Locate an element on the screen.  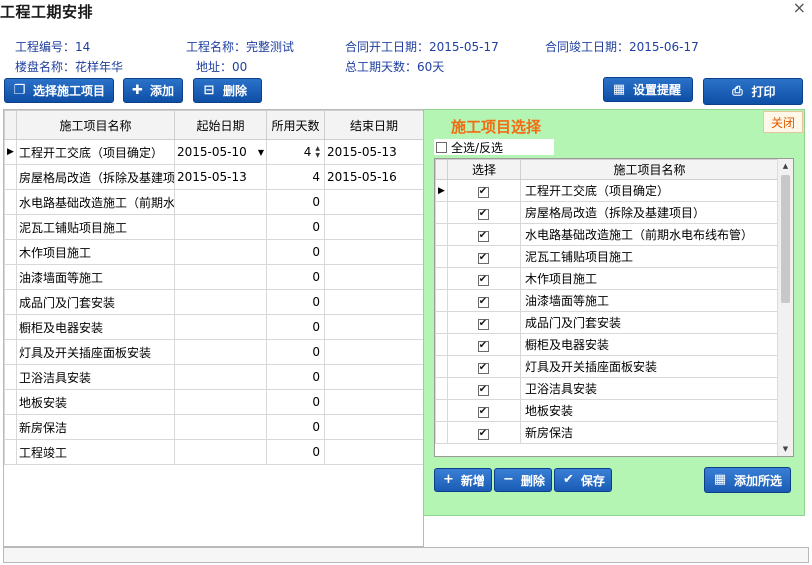
list-item: 灯具及开关插座面板安装 is located at coordinates (607, 366).